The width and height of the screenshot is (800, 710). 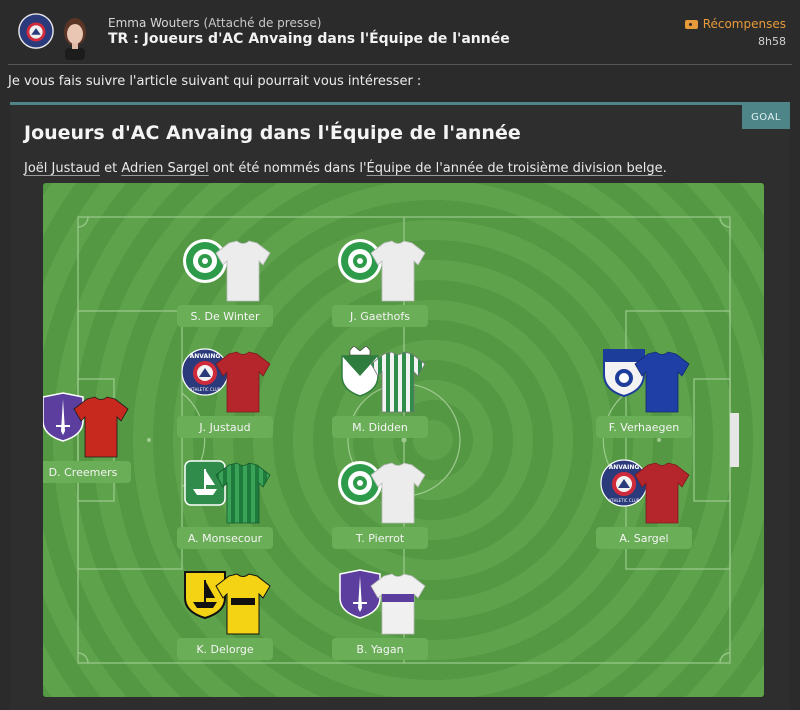 I want to click on blue-shirt-icon, so click(x=662, y=382).